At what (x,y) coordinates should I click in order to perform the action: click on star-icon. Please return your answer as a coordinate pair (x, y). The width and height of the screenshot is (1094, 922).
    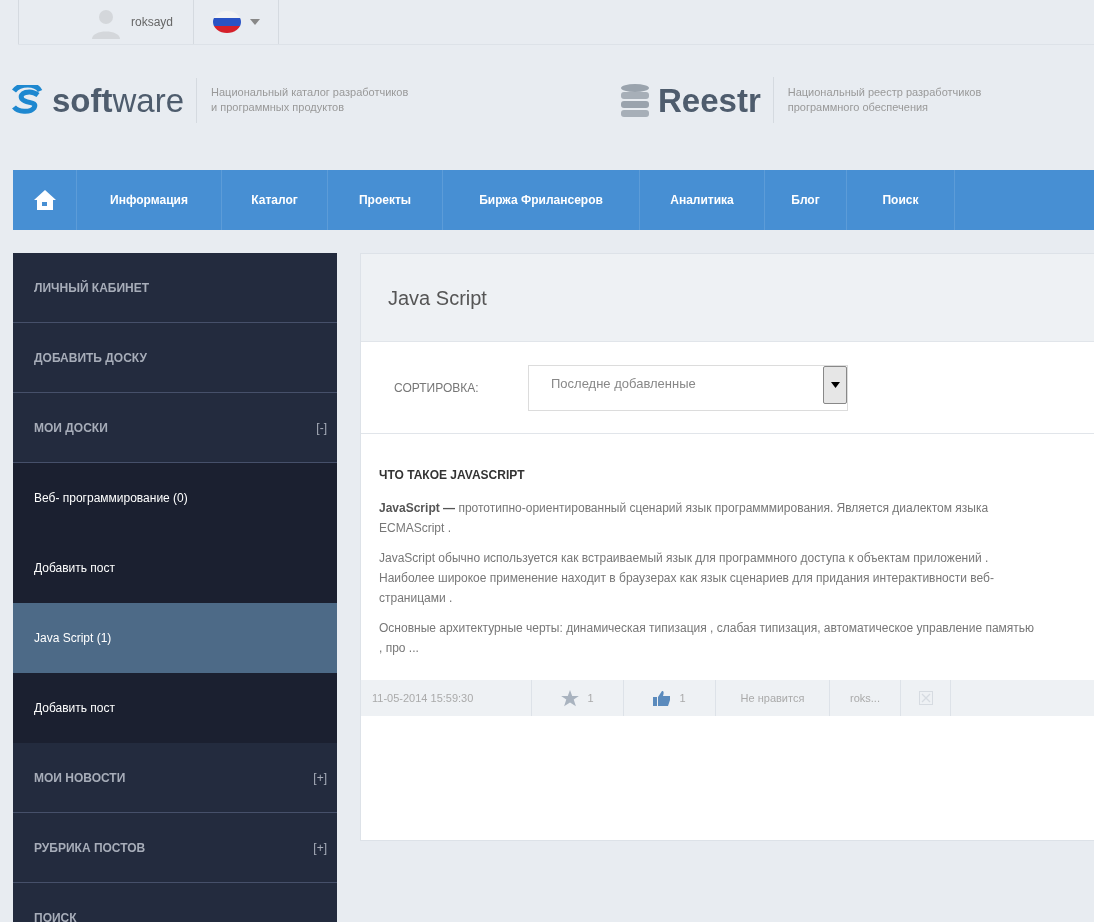
    Looking at the image, I should click on (570, 698).